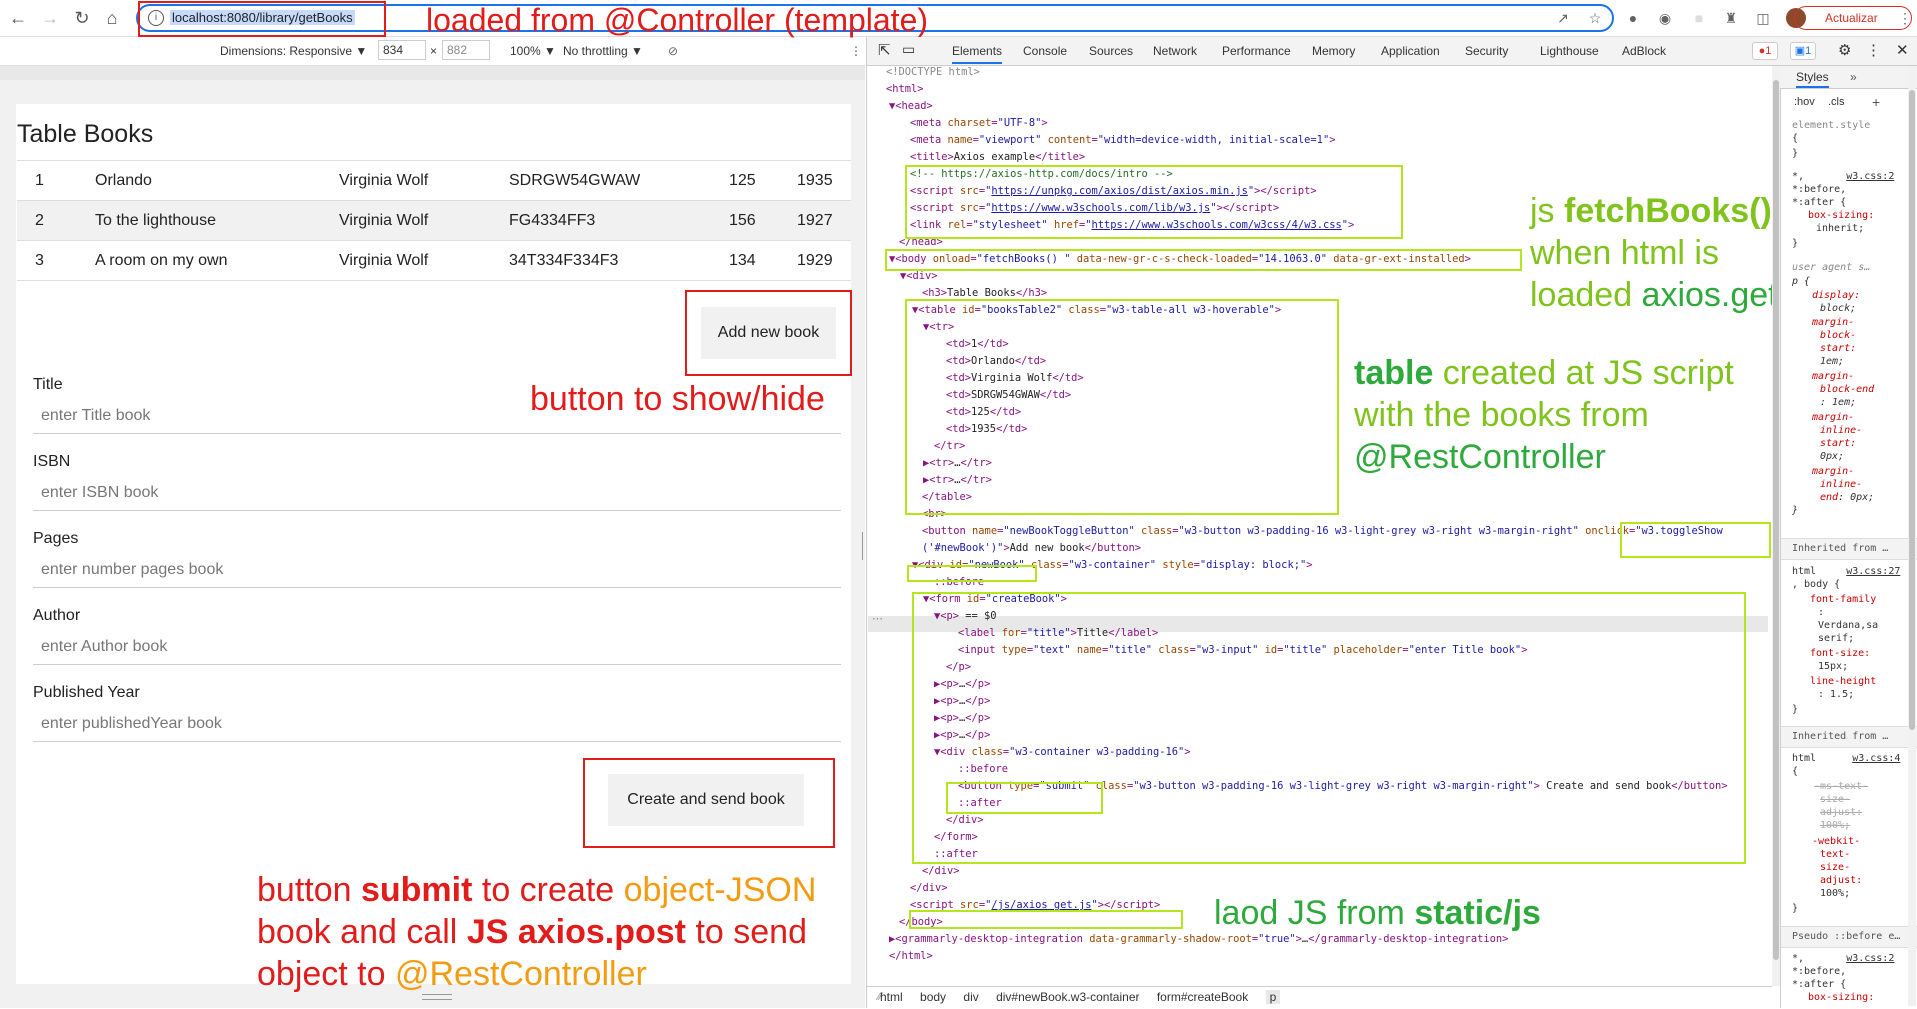 The height and width of the screenshot is (1009, 1917). I want to click on year-input: enter publishedYear book, so click(437, 726).